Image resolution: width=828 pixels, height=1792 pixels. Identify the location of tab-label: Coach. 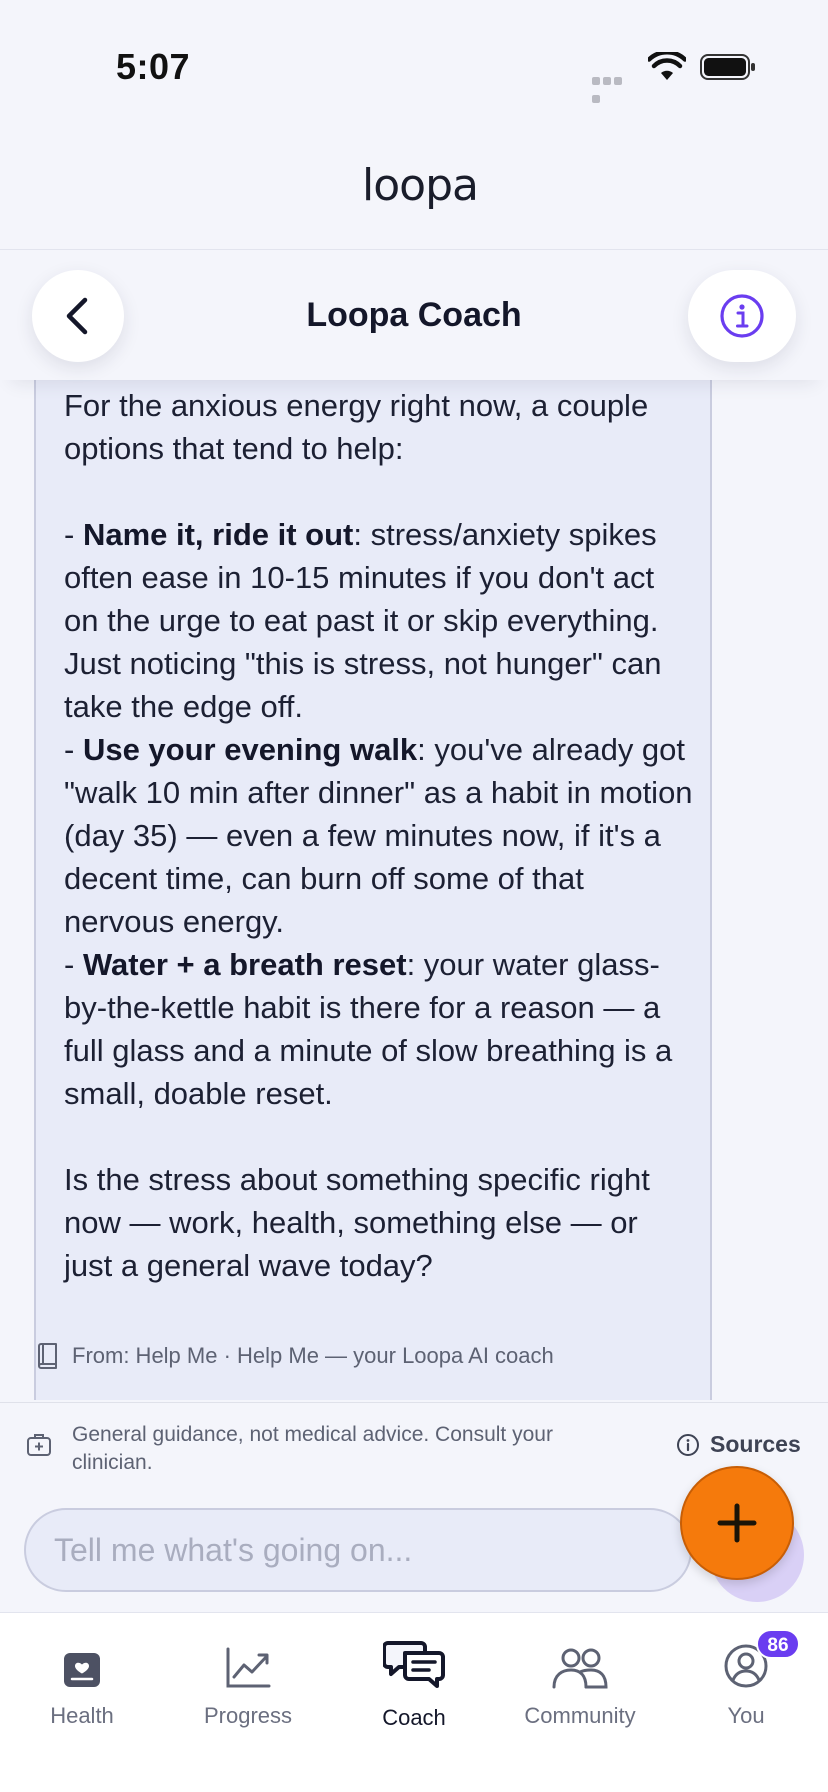
(414, 1717).